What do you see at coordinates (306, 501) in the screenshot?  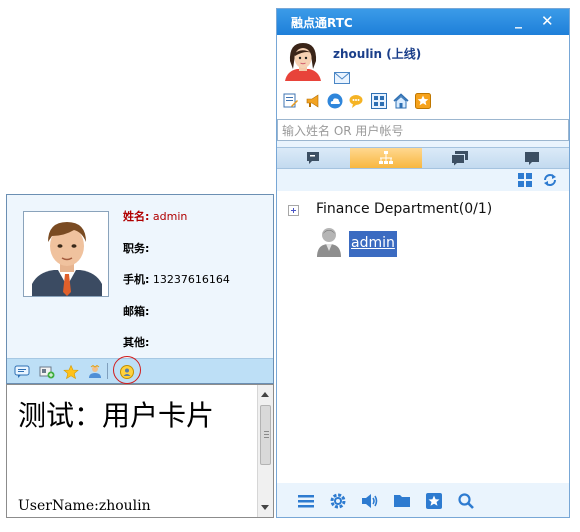 I see `menu-icon` at bounding box center [306, 501].